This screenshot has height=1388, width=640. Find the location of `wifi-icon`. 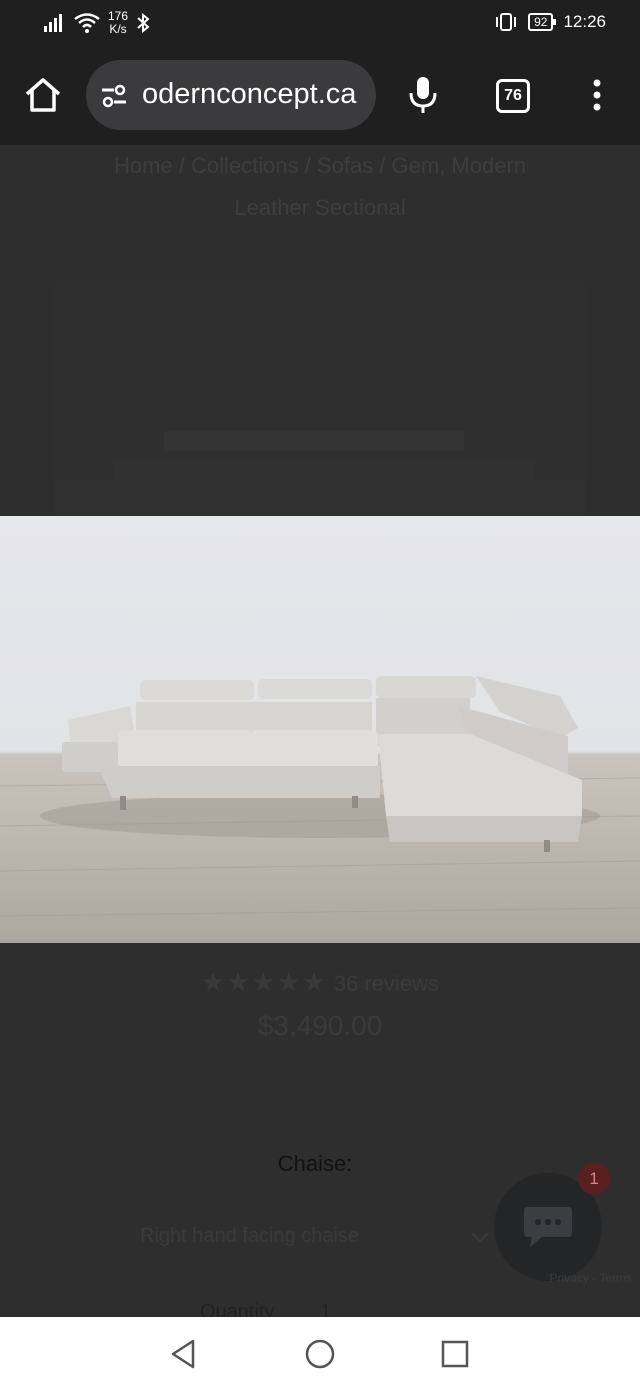

wifi-icon is located at coordinates (87, 23).